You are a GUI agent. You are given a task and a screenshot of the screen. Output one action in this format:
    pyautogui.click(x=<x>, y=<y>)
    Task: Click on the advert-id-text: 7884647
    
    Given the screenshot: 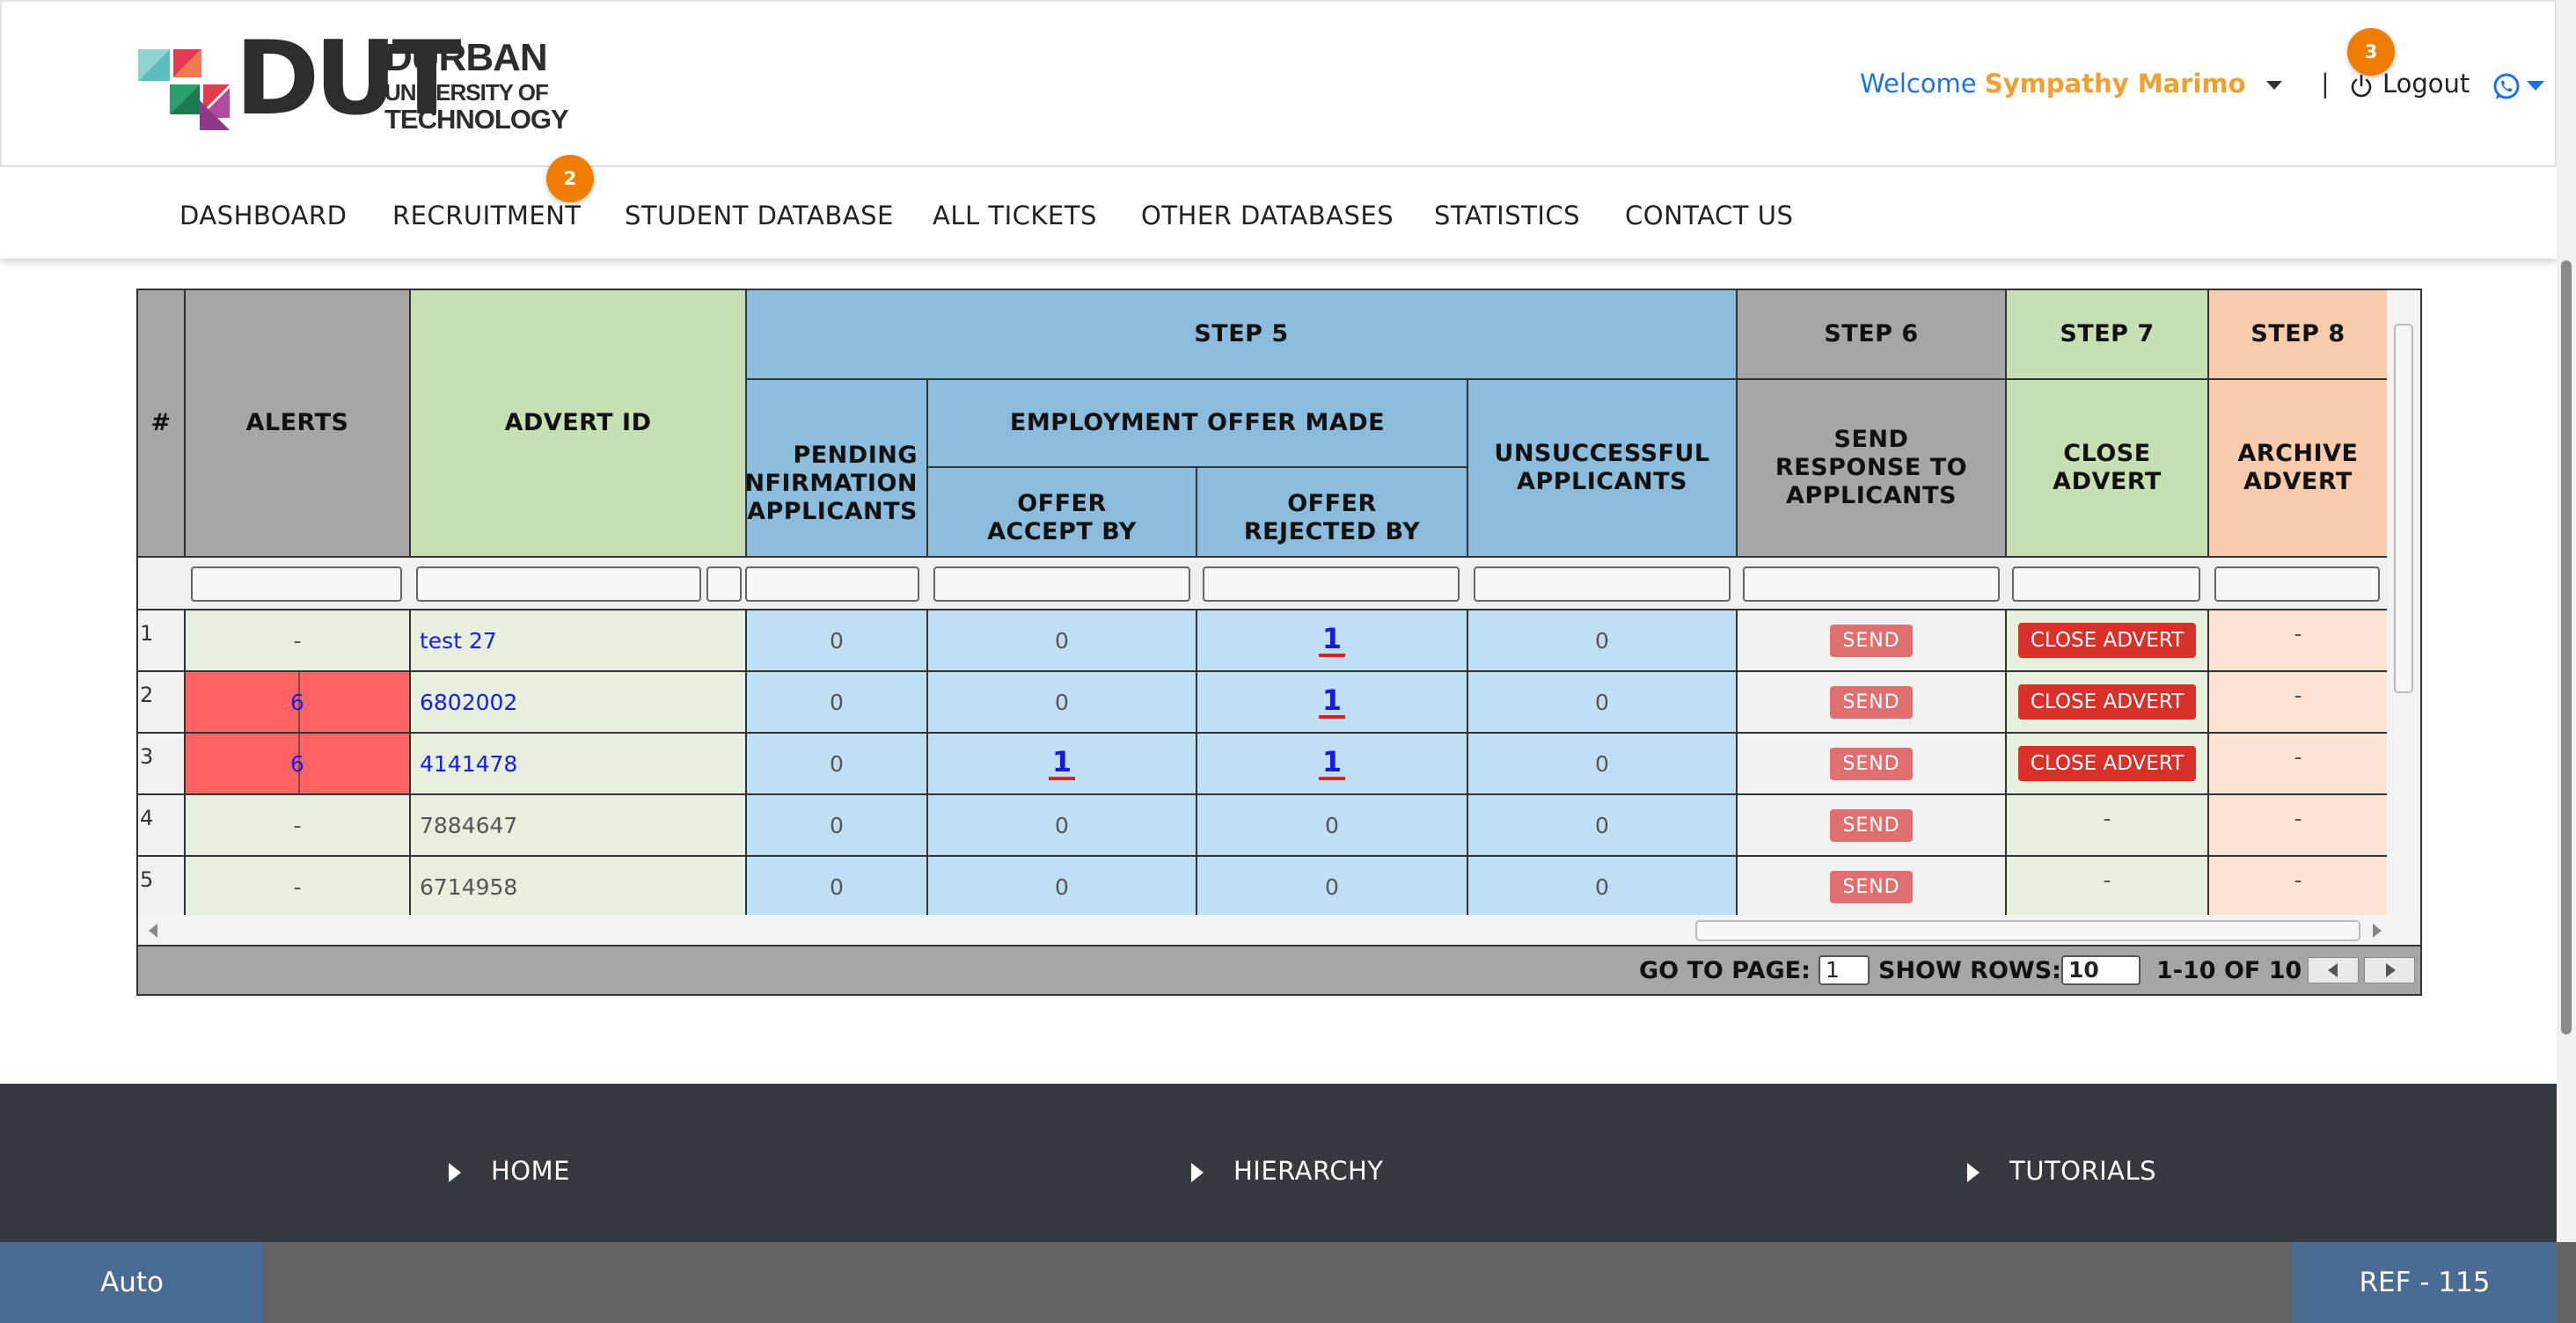 What is the action you would take?
    pyautogui.click(x=469, y=825)
    